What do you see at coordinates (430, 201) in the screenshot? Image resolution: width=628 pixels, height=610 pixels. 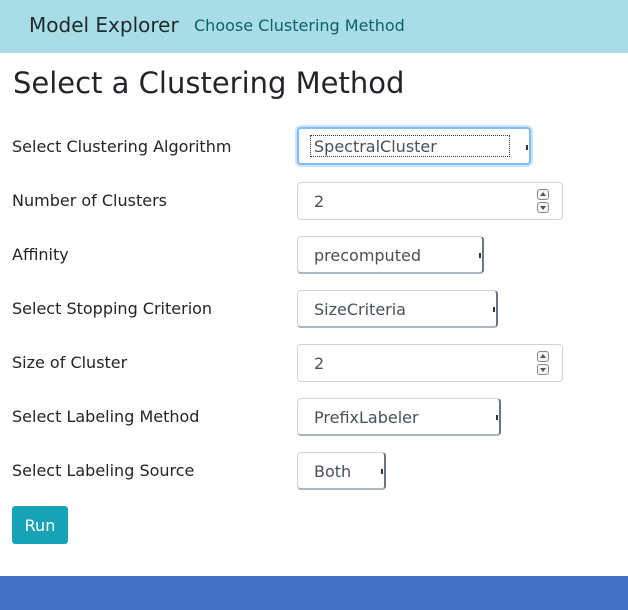 I see `num-clusters-input: 2` at bounding box center [430, 201].